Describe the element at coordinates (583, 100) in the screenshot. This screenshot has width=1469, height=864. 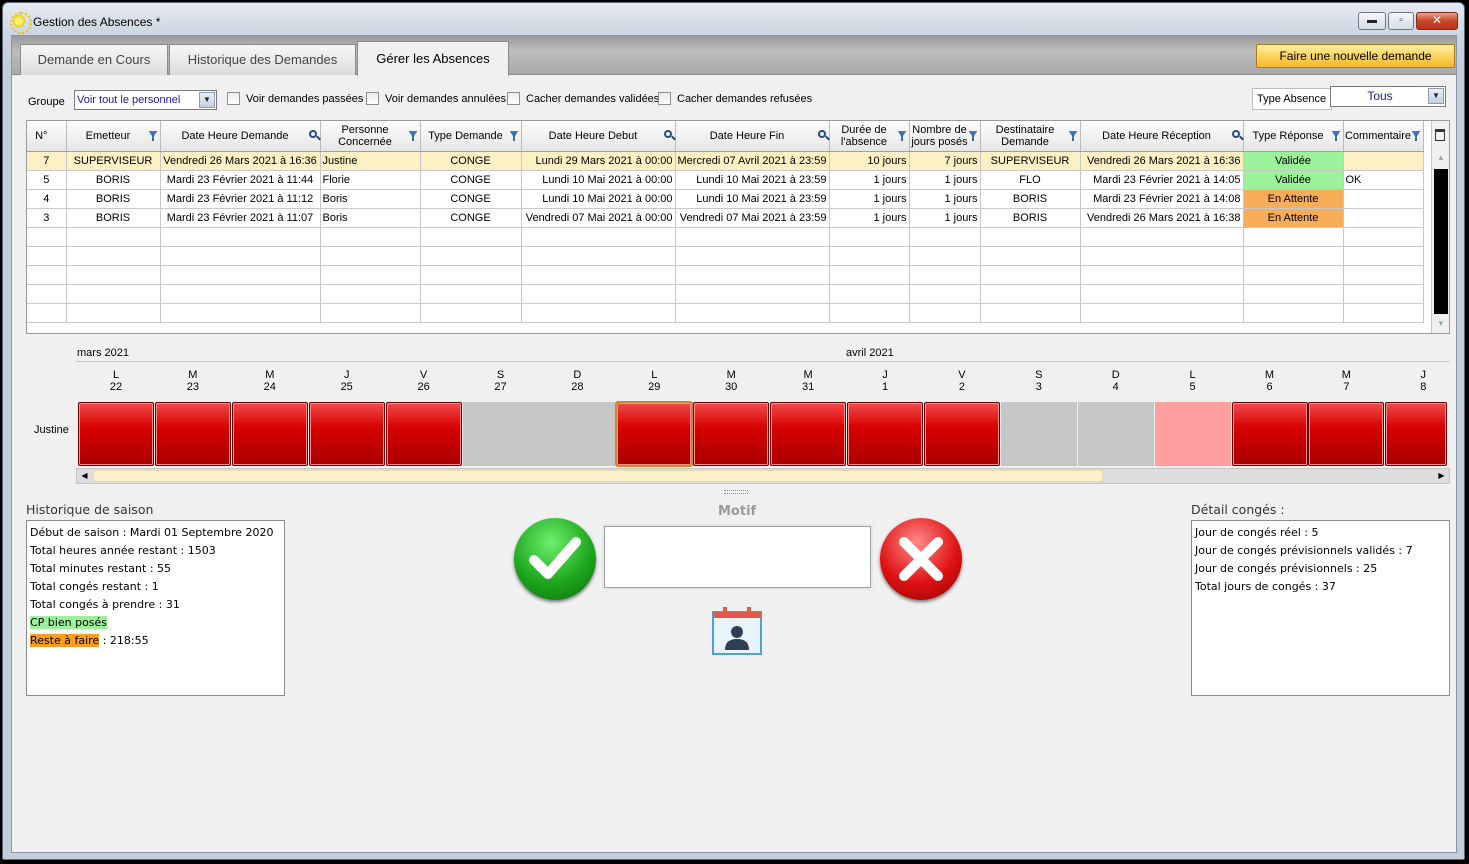
I see `checkbox-cacher-validees: Cacher demandes validées` at that location.